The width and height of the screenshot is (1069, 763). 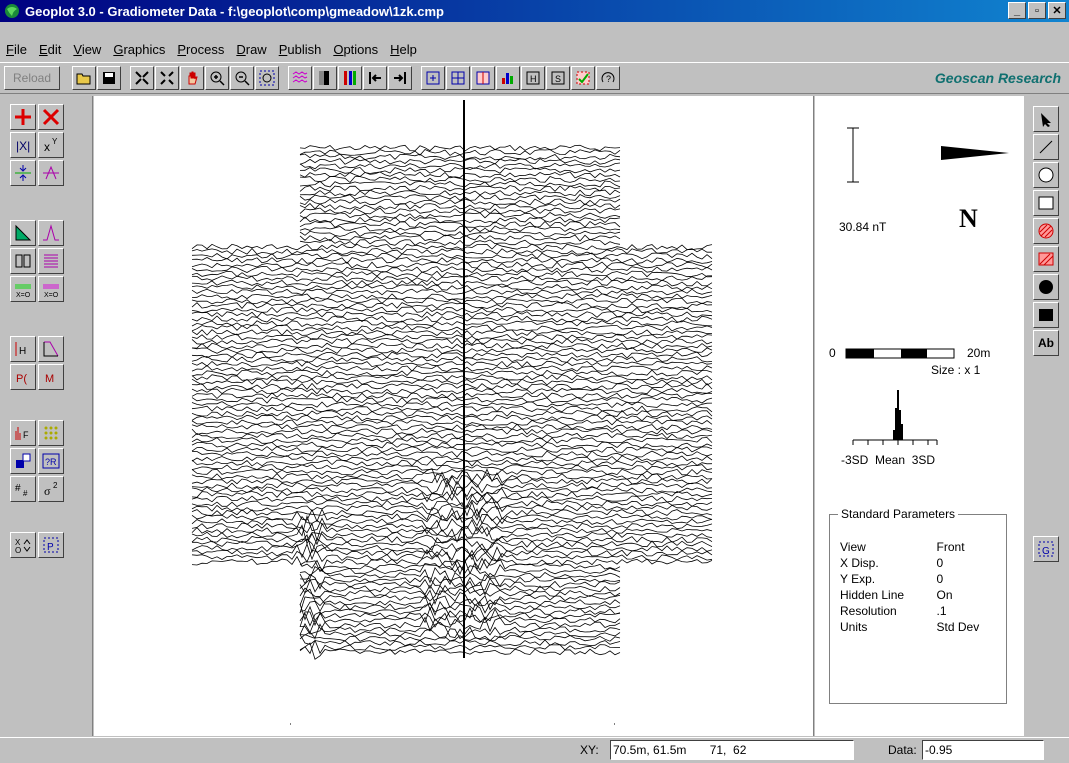 What do you see at coordinates (251, 49) in the screenshot?
I see `menu-draw: Draw` at bounding box center [251, 49].